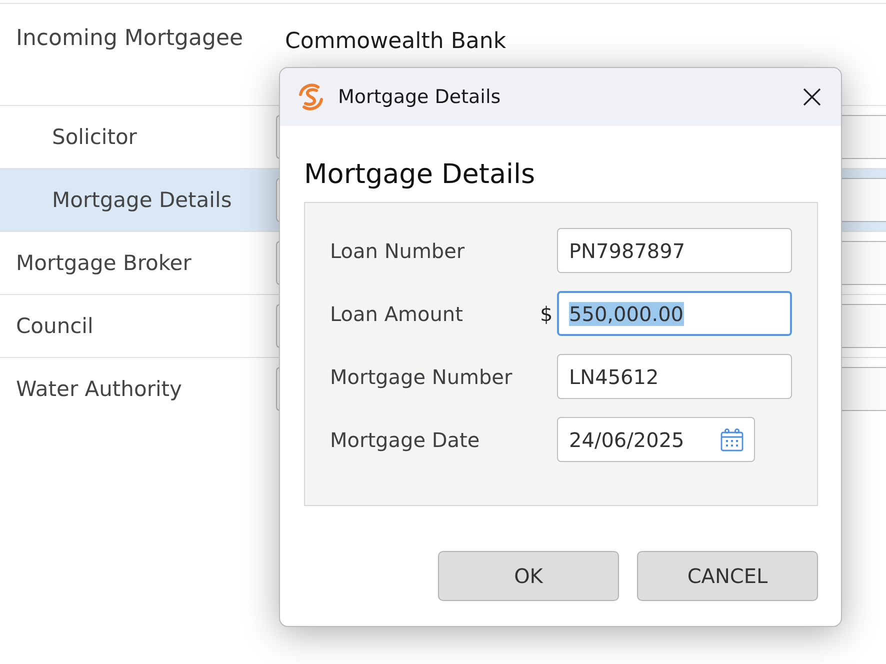 Image resolution: width=886 pixels, height=664 pixels. What do you see at coordinates (142, 200) in the screenshot?
I see `row-label: Mortgage Details` at bounding box center [142, 200].